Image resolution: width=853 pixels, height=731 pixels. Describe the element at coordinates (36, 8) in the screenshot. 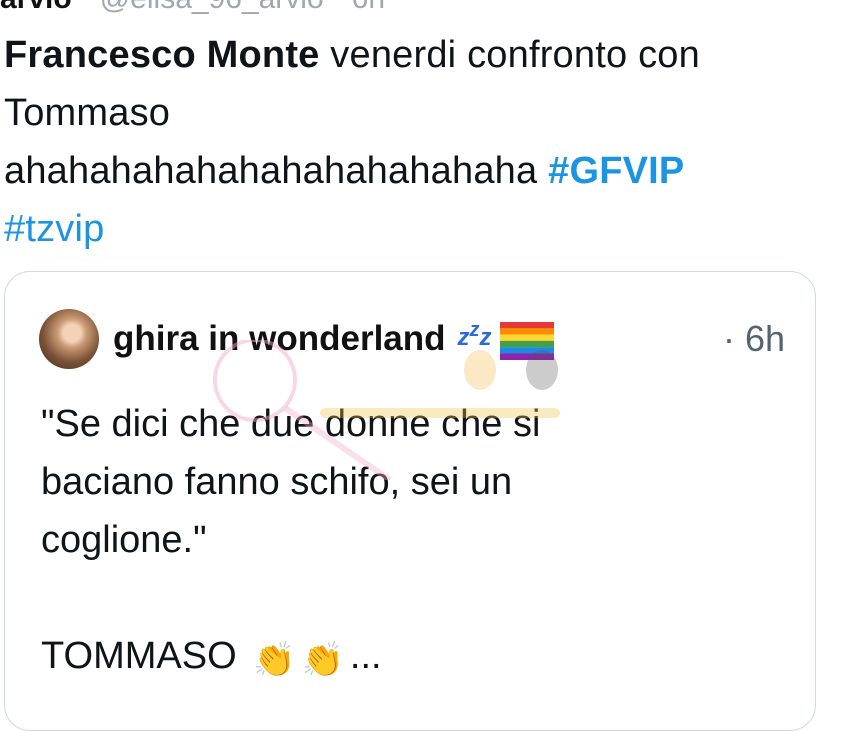

I see `author-display-name: arvio` at that location.